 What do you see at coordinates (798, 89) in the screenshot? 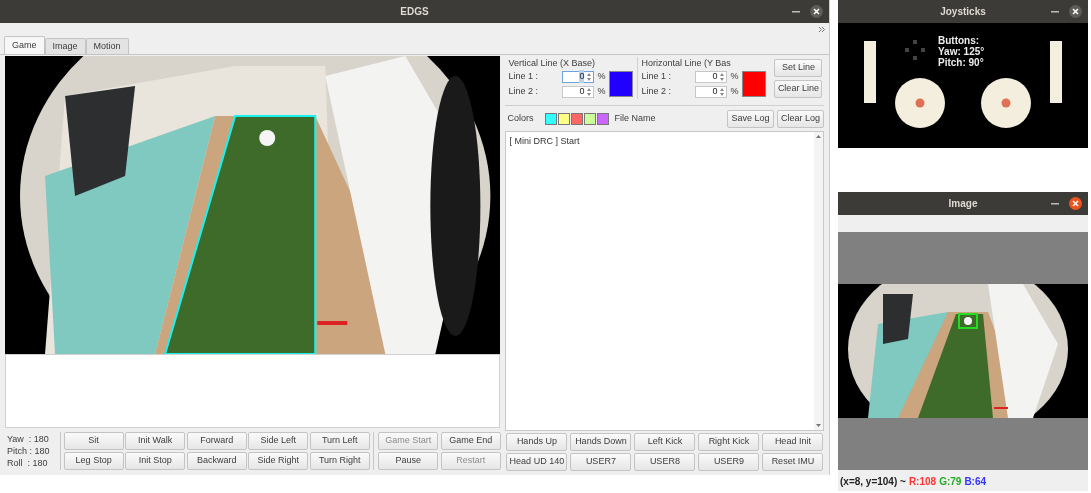
I see `button: Clear Line` at bounding box center [798, 89].